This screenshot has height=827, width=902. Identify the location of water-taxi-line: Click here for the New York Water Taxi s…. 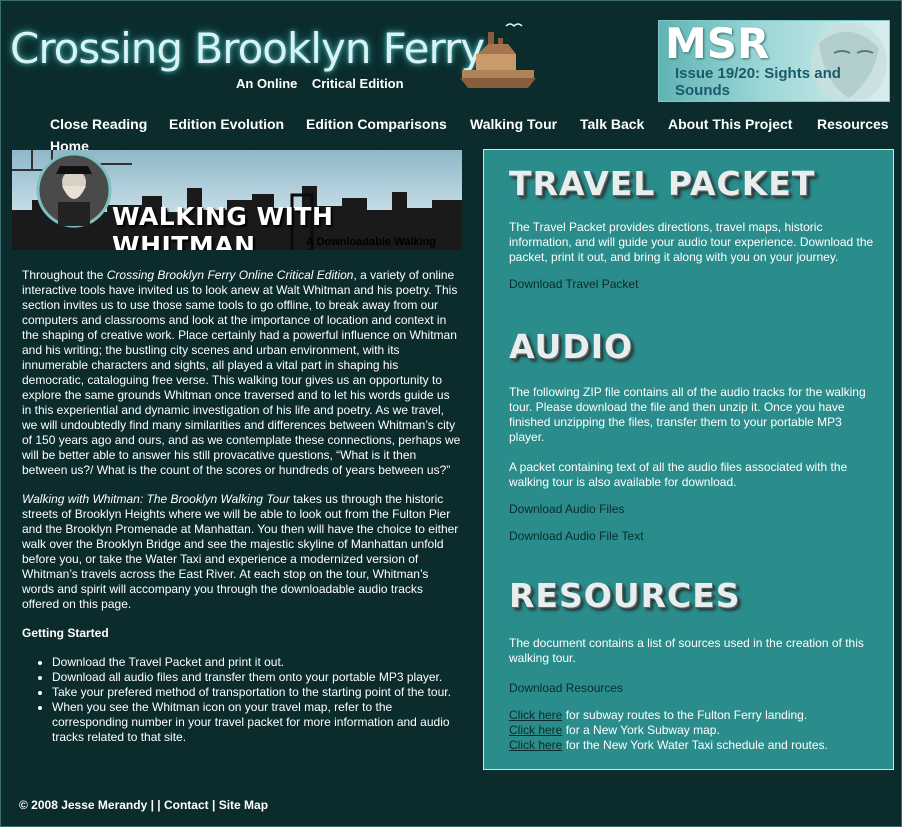
(691, 745).